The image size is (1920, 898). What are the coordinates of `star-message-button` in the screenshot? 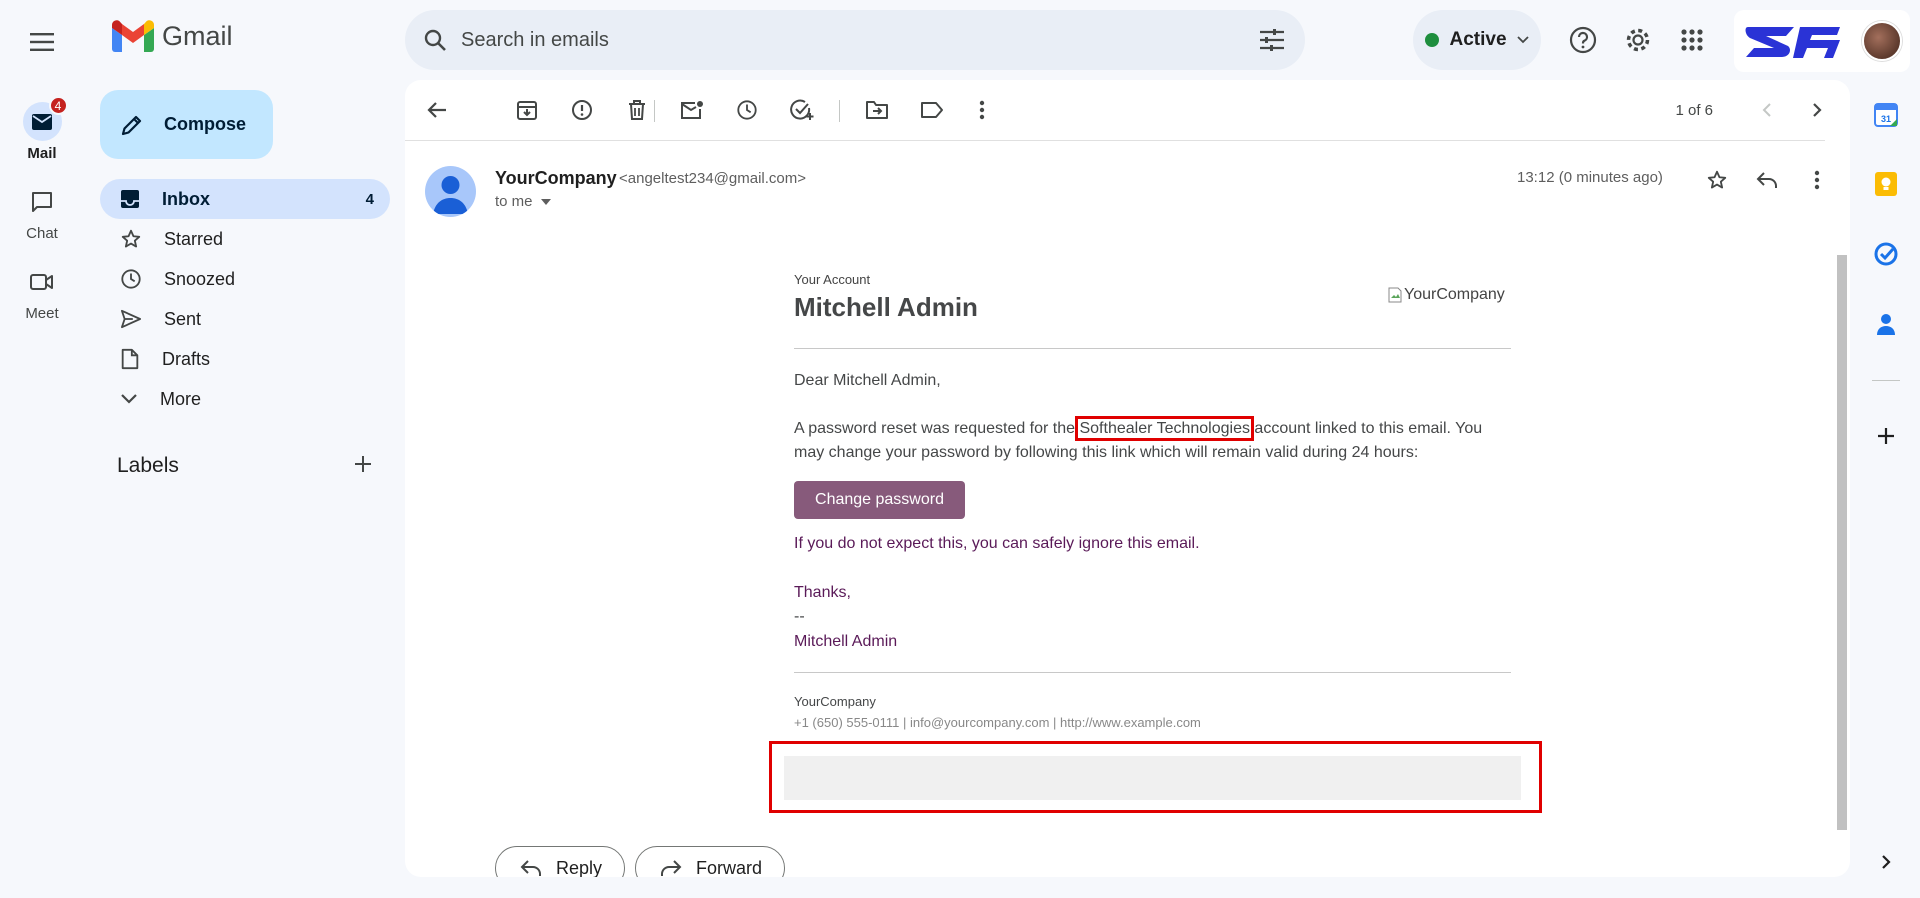 It's located at (1717, 180).